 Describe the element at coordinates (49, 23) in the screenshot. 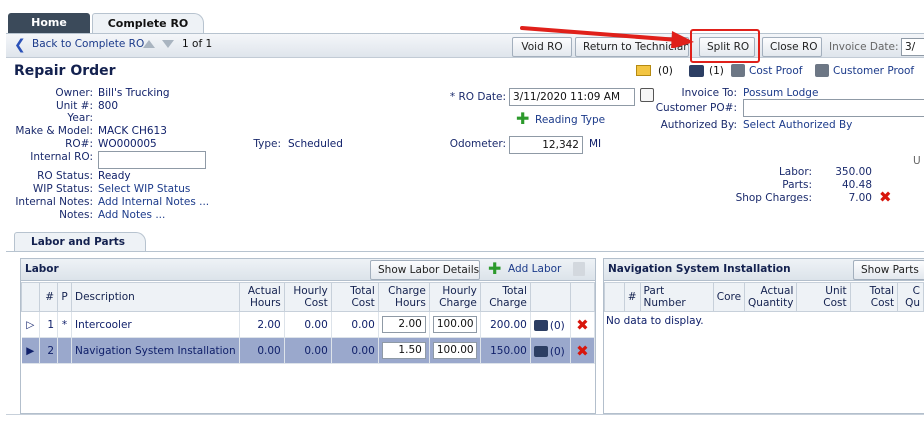

I see `tab-home: Home` at that location.